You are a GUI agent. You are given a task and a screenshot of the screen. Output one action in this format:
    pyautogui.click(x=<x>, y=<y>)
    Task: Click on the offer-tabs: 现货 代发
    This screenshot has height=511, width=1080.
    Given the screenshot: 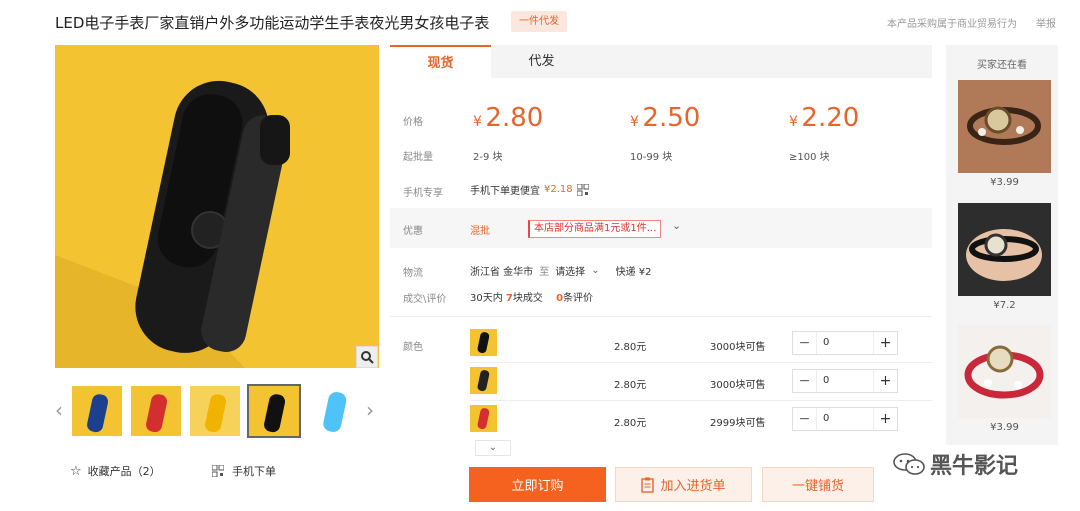 What is the action you would take?
    pyautogui.click(x=661, y=61)
    